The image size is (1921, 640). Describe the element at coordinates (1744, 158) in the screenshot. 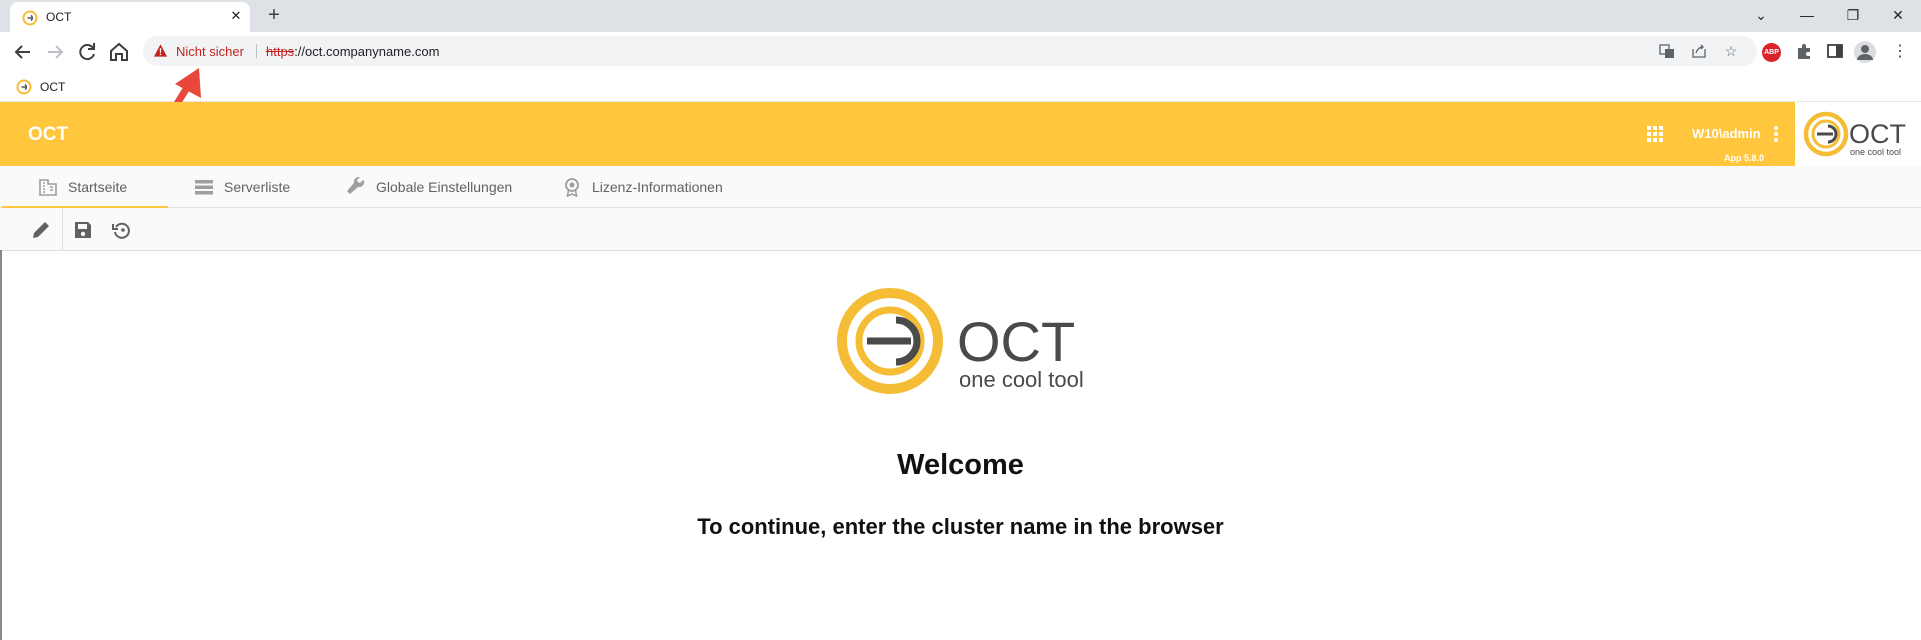

I see `app-version: App 5.8.0` at that location.